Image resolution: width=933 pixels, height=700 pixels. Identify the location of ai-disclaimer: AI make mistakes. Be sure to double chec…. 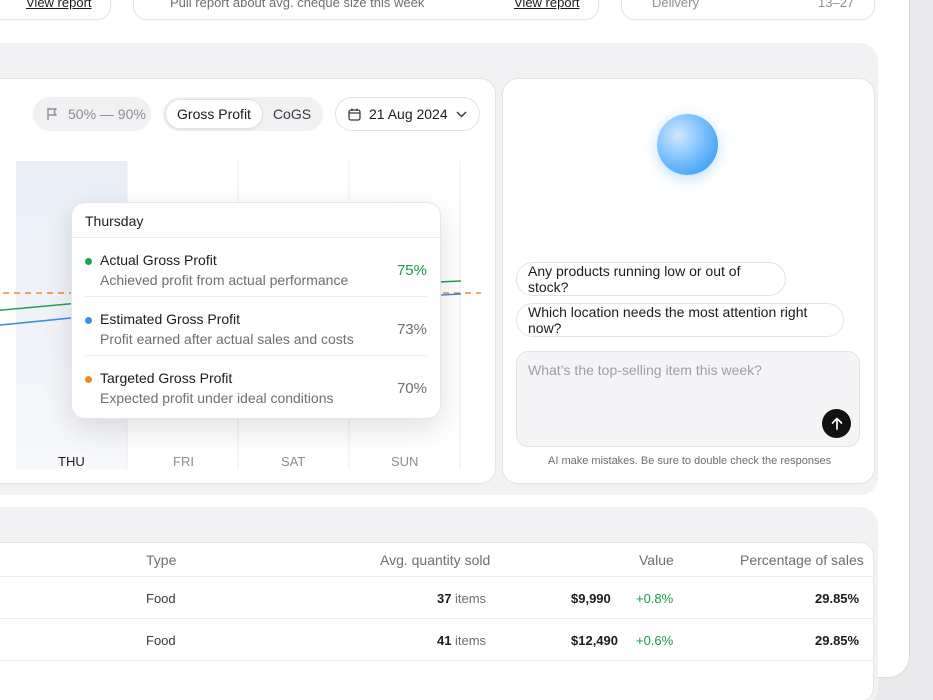
(690, 461).